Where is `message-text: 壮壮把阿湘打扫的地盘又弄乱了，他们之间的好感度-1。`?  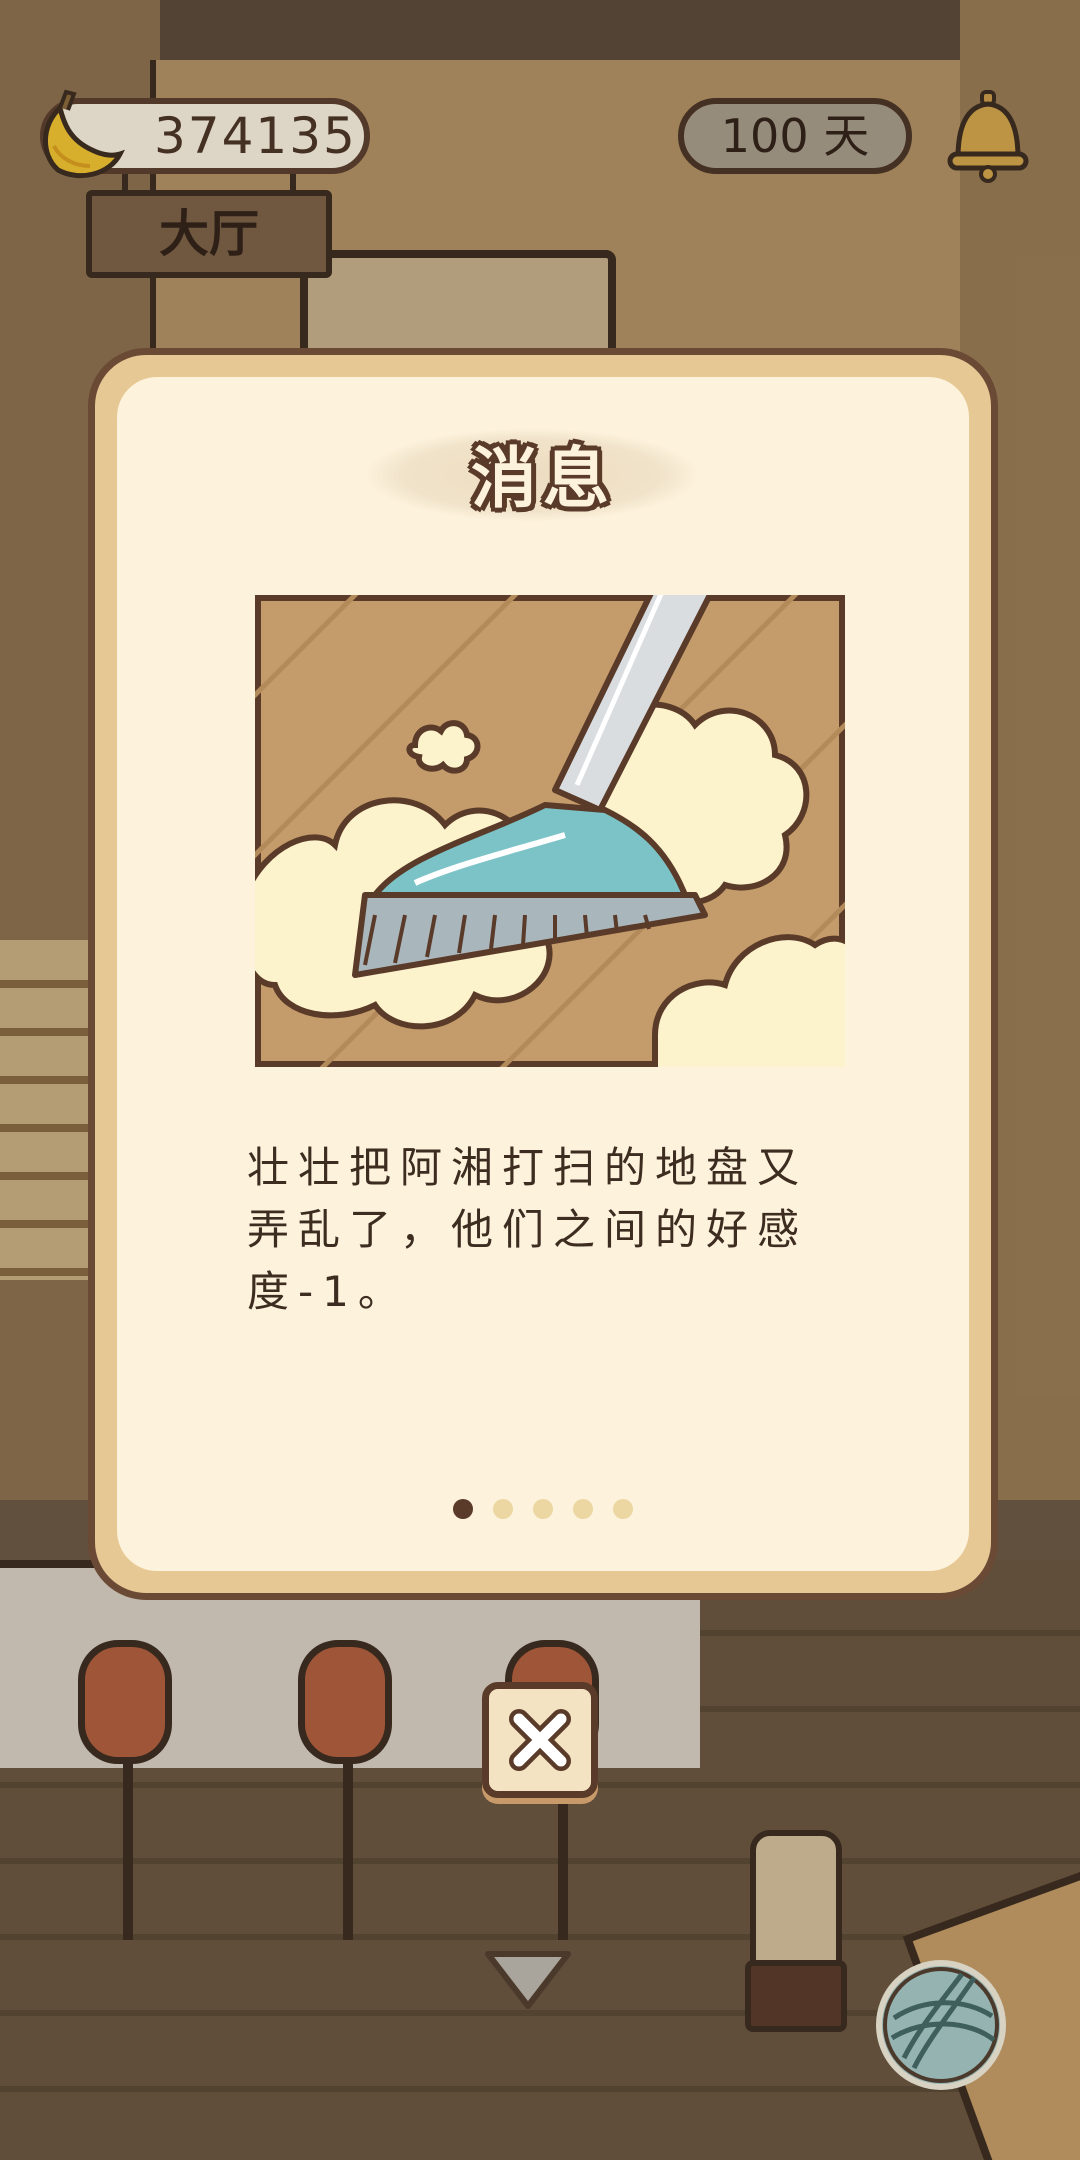
message-text: 壮壮把阿湘打扫的地盘又弄乱了，他们之间的好感度-1。 is located at coordinates (528, 1229).